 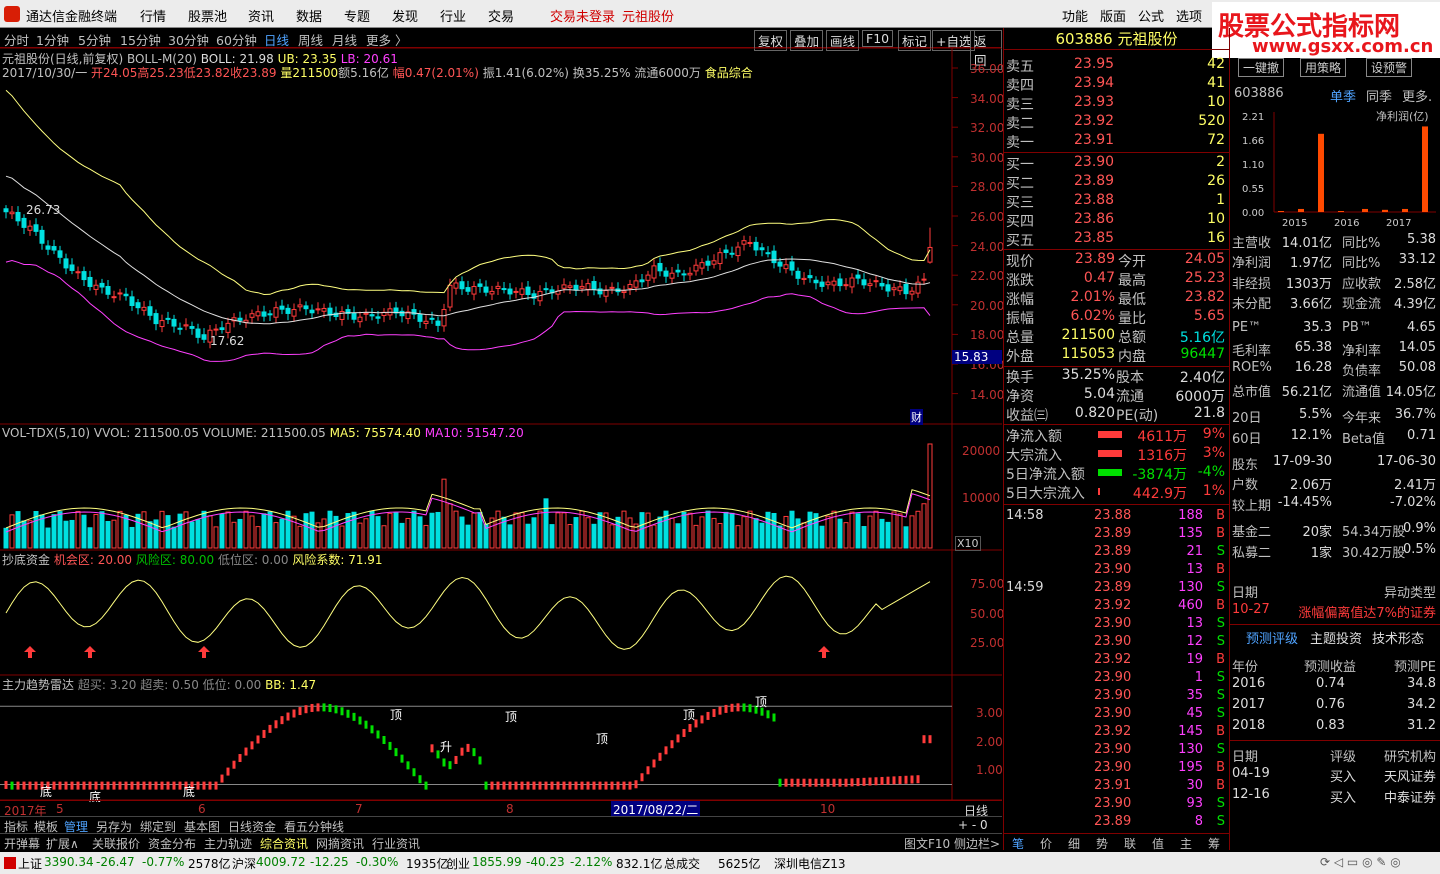 I want to click on season-tab-same: 同季, so click(x=1379, y=95).